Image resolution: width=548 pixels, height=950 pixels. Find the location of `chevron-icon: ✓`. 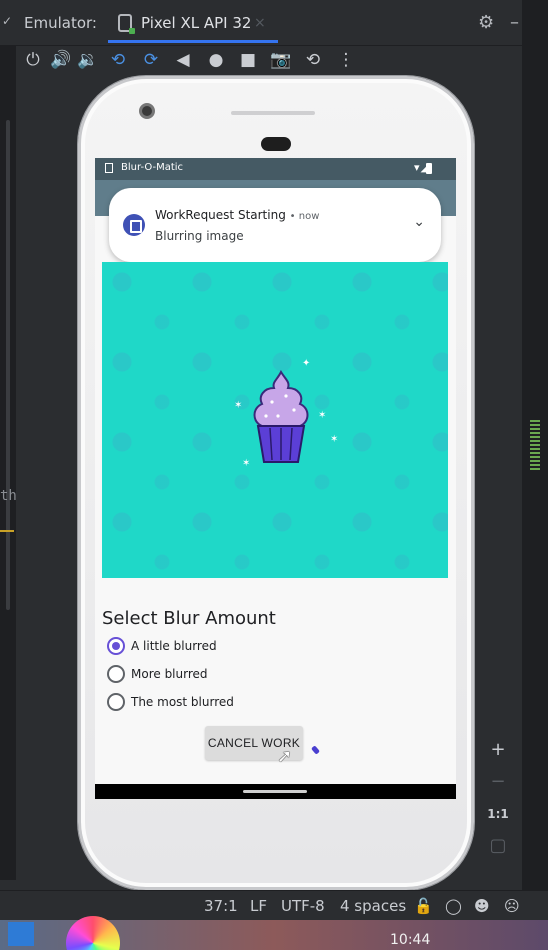

chevron-icon: ✓ is located at coordinates (7, 21).